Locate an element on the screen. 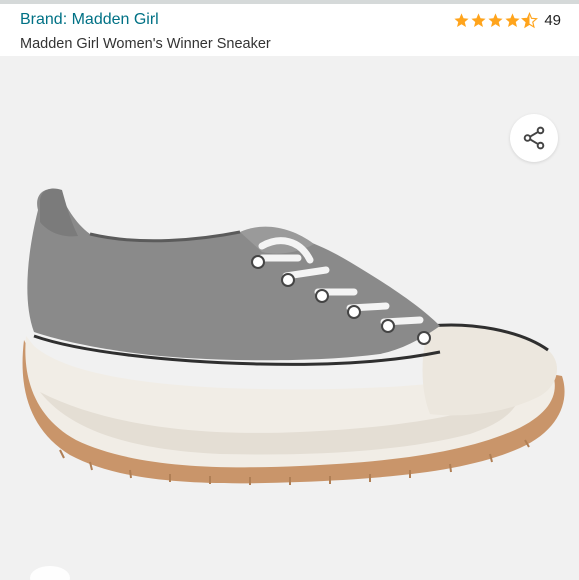 This screenshot has width=579, height=580. review-count: 49 is located at coordinates (552, 20).